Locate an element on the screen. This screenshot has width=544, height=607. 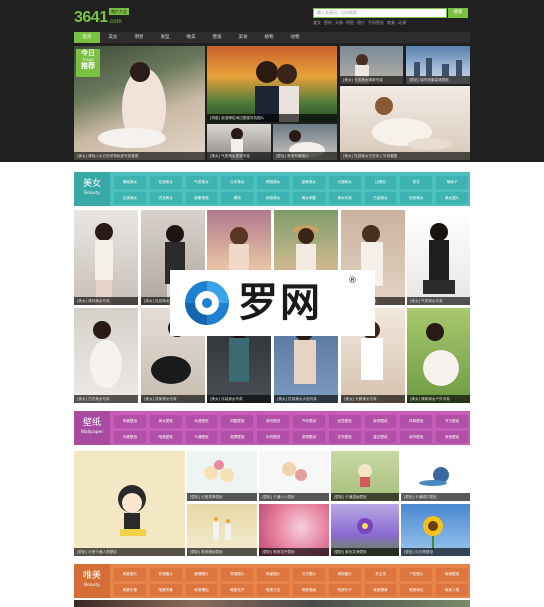
gallery-photo: [壁纸] 唯美花卉壁纸 is located at coordinates (294, 530).